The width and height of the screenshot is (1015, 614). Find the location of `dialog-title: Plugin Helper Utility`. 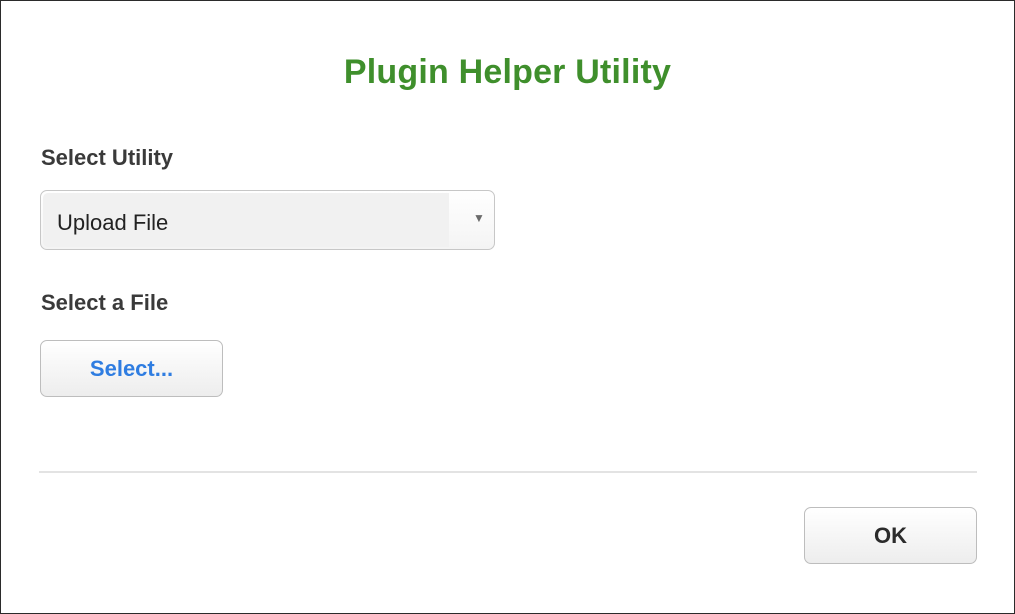

dialog-title: Plugin Helper Utility is located at coordinates (507, 72).